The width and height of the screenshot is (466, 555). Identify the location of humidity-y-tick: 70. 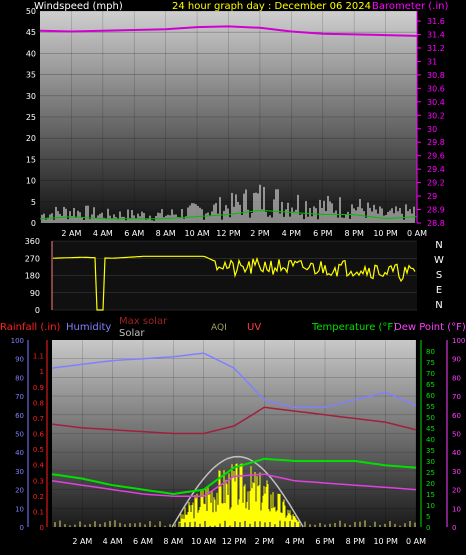
(19, 397).